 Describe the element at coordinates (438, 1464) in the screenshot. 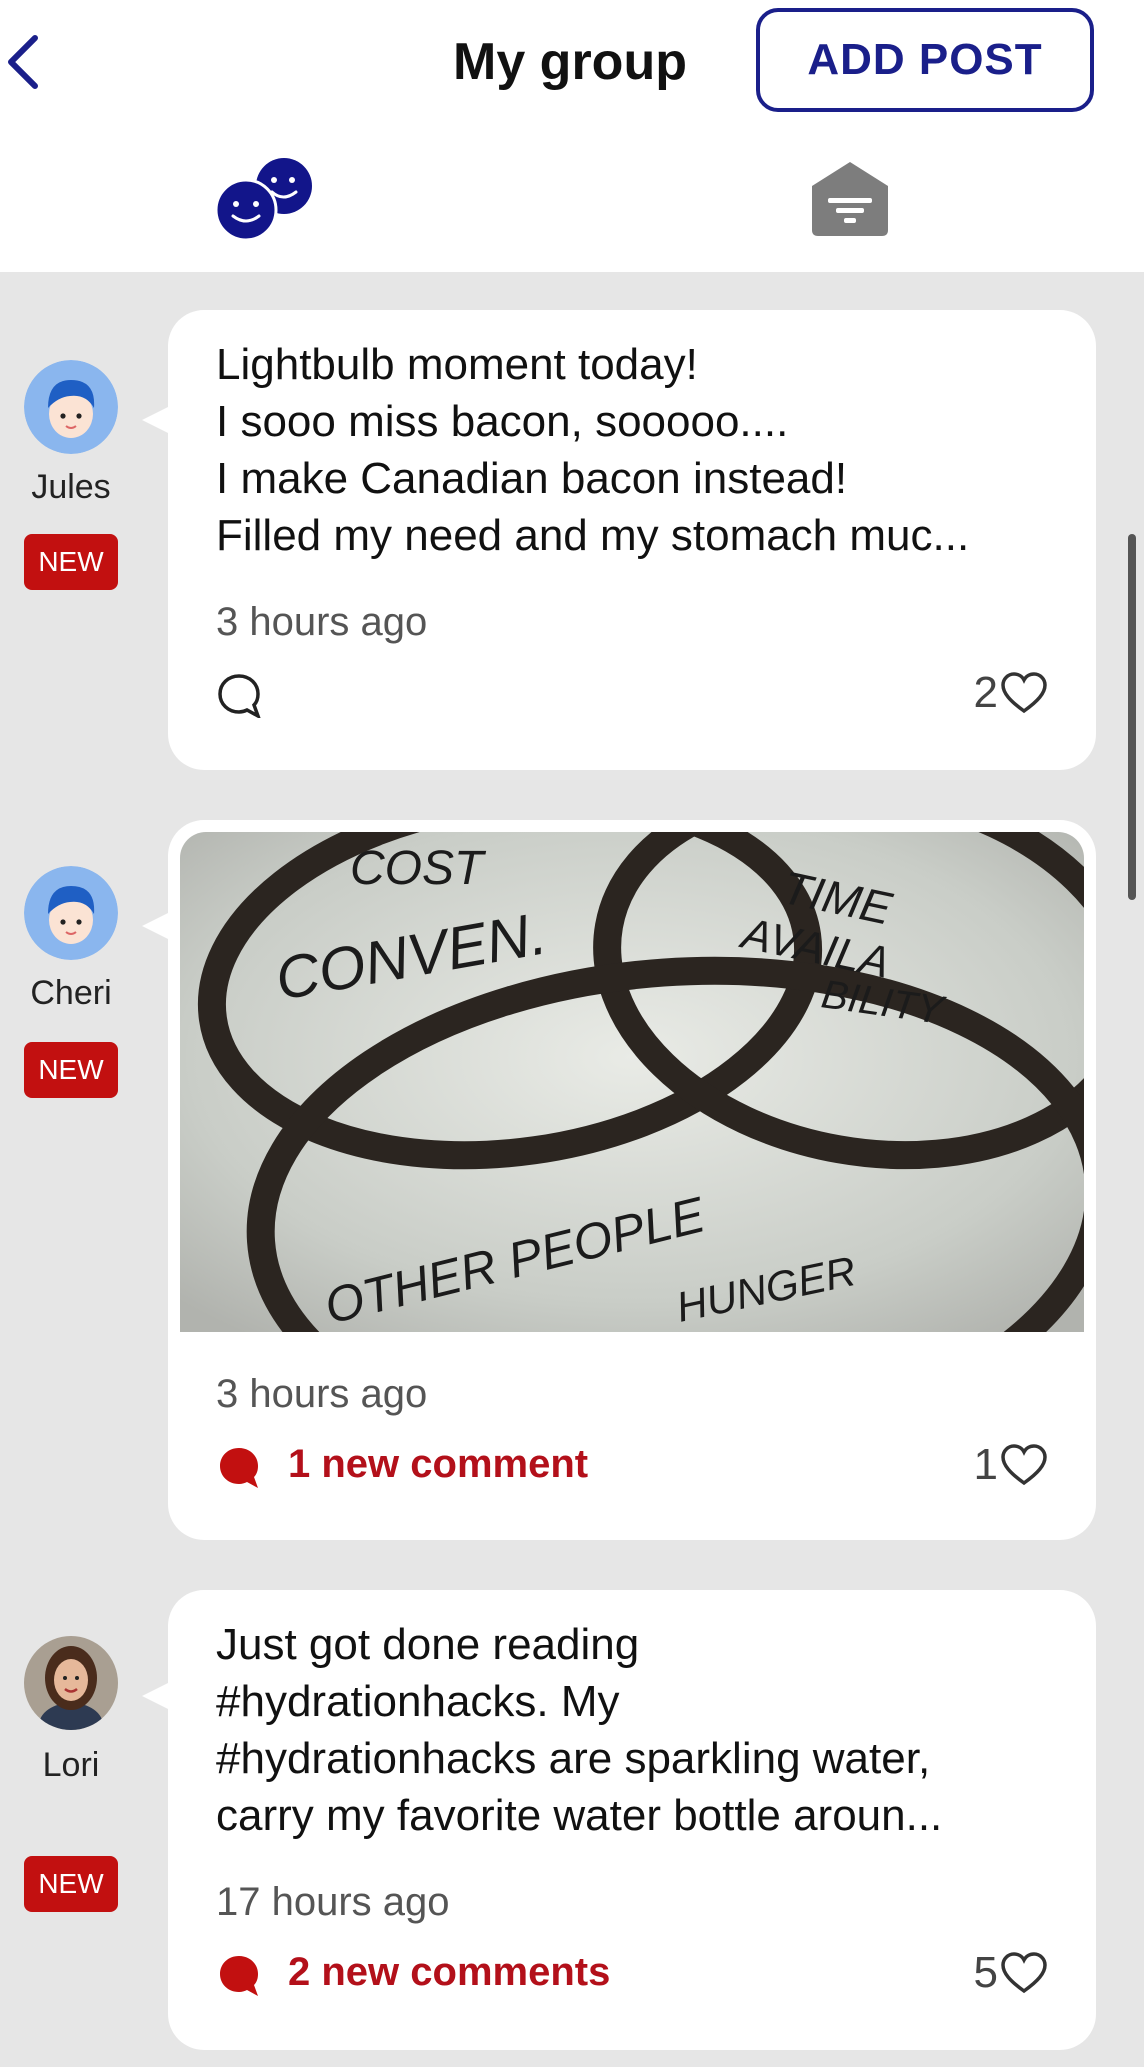

I see `new-comments-link: 1 new comment` at that location.